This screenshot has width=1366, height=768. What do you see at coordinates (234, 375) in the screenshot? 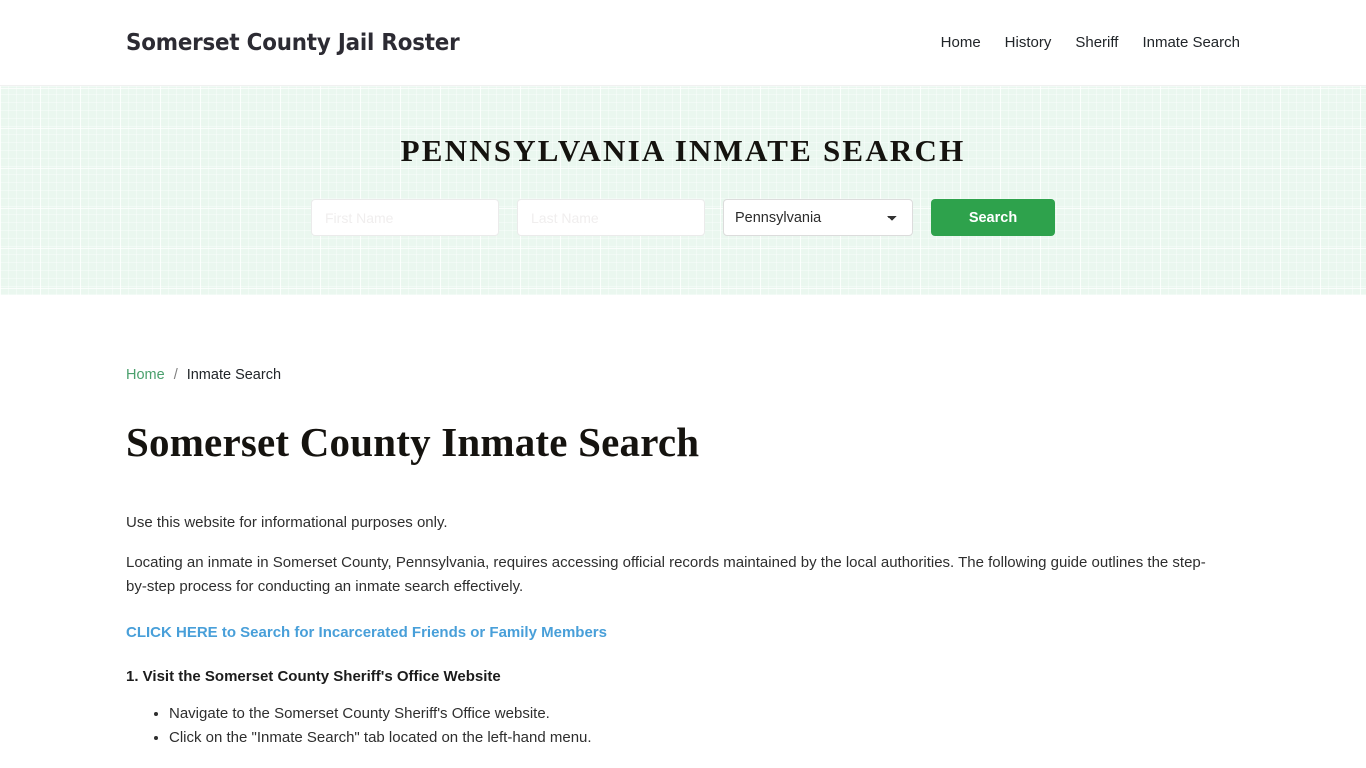
I see `breadcrumb-current: Inmate Search` at bounding box center [234, 375].